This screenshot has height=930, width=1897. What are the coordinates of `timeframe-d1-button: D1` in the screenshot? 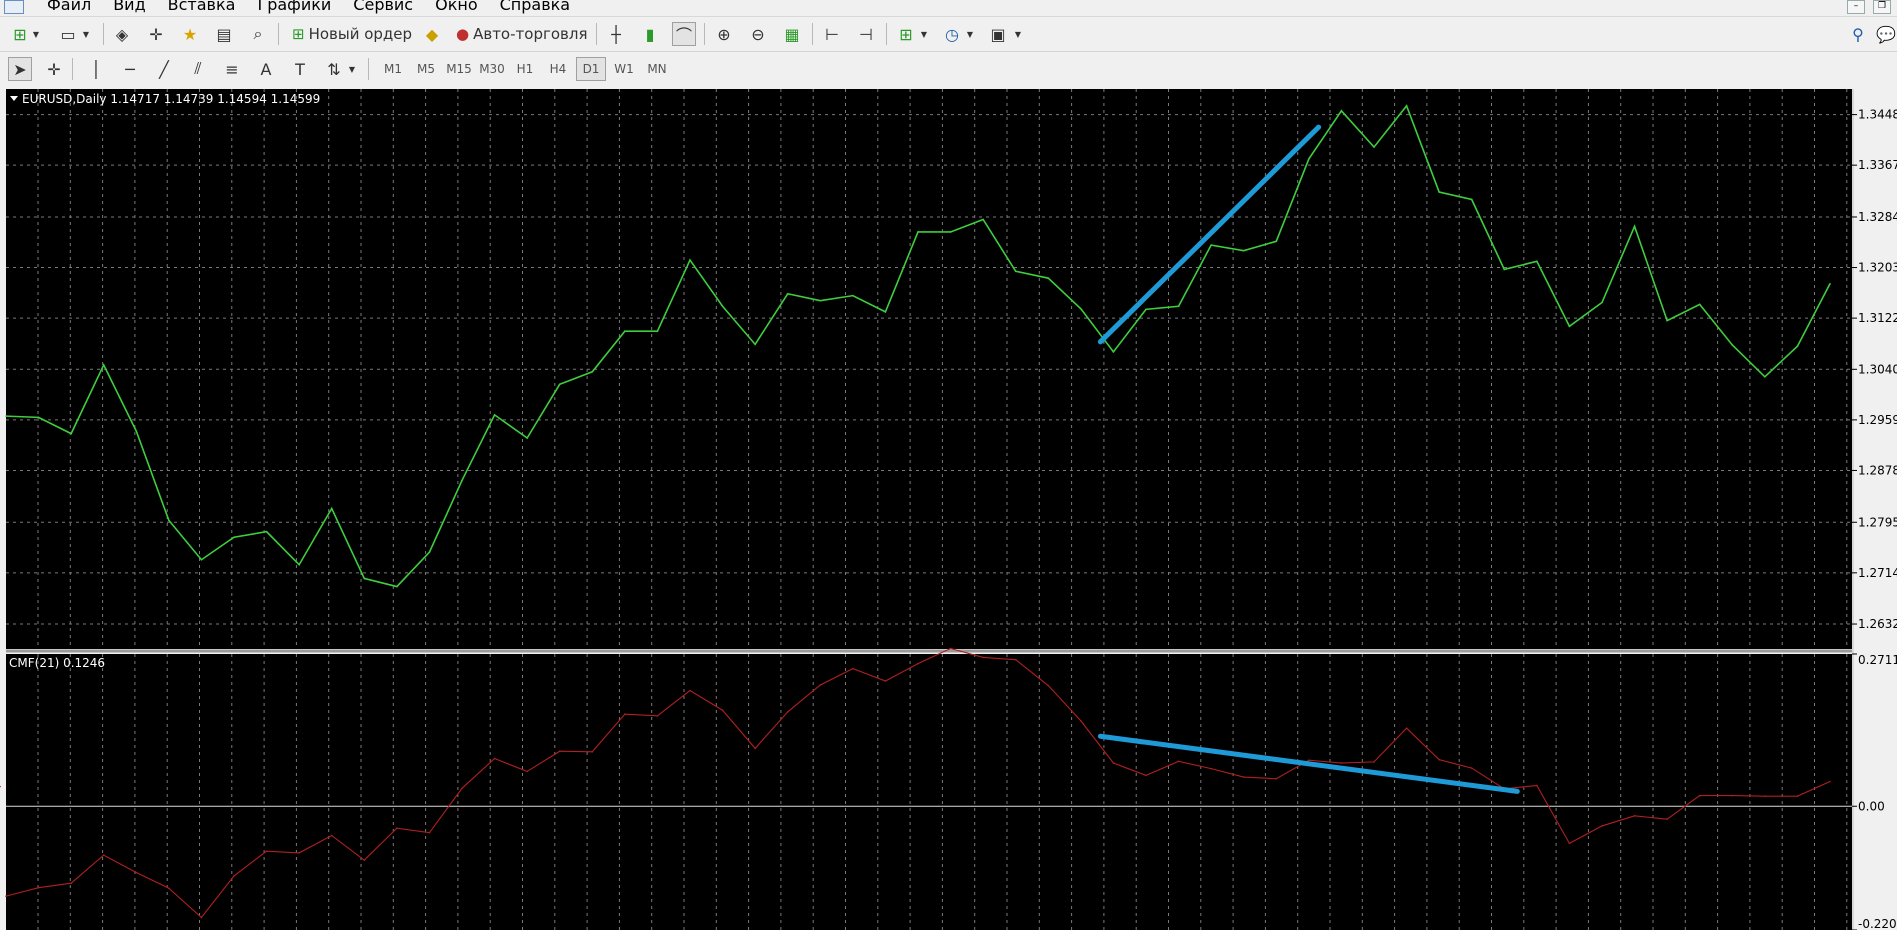 It's located at (591, 69).